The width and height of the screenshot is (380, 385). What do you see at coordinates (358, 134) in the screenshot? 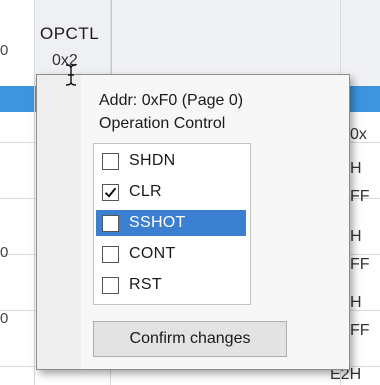
I see `table-cell: 0x` at bounding box center [358, 134].